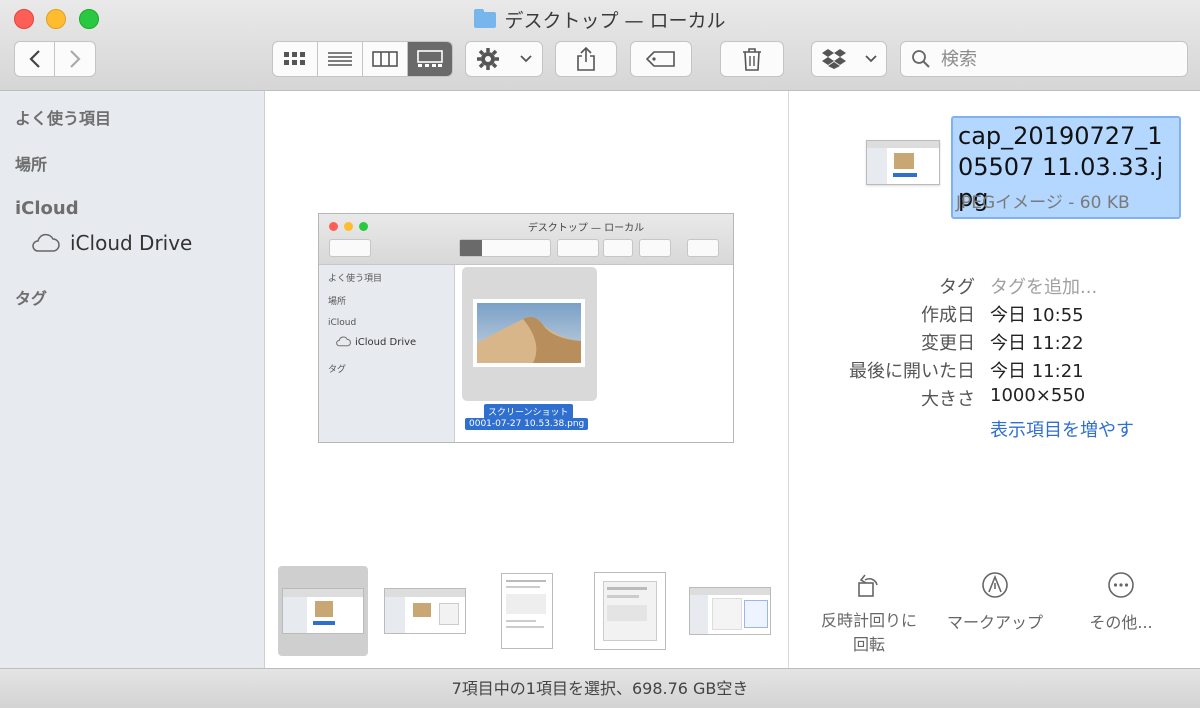 This screenshot has height=708, width=1200. What do you see at coordinates (995, 585) in the screenshot?
I see `markup-icon` at bounding box center [995, 585].